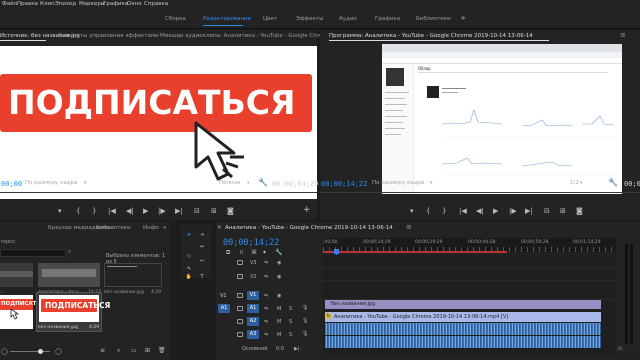  Describe the element at coordinates (251, 243) in the screenshot. I see `timeline-timecode: 00;00;14;22` at that location.